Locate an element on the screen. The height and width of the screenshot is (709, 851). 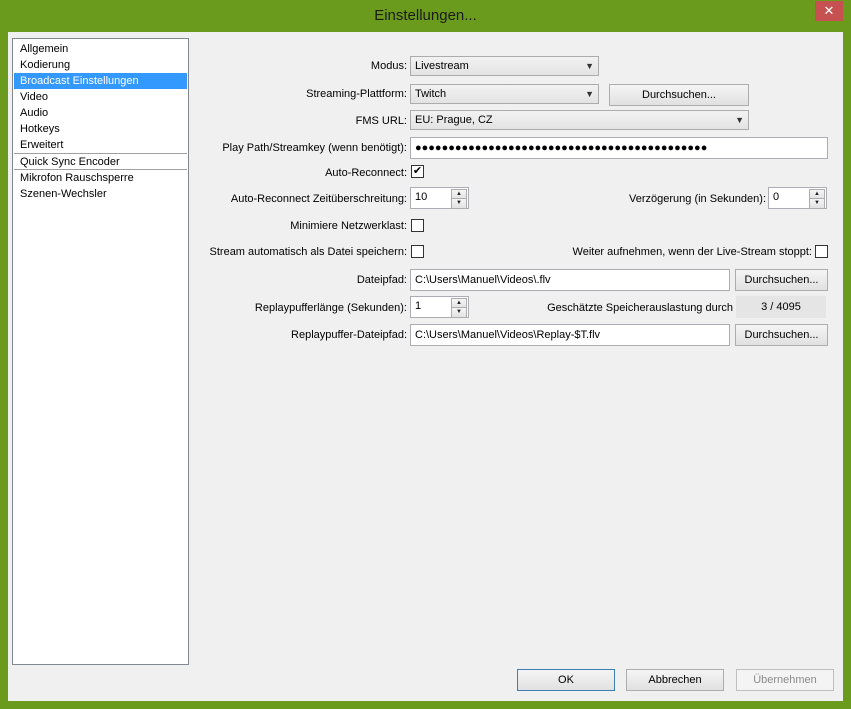
auto-reconnect-checkbox: ✔ is located at coordinates (417, 171).